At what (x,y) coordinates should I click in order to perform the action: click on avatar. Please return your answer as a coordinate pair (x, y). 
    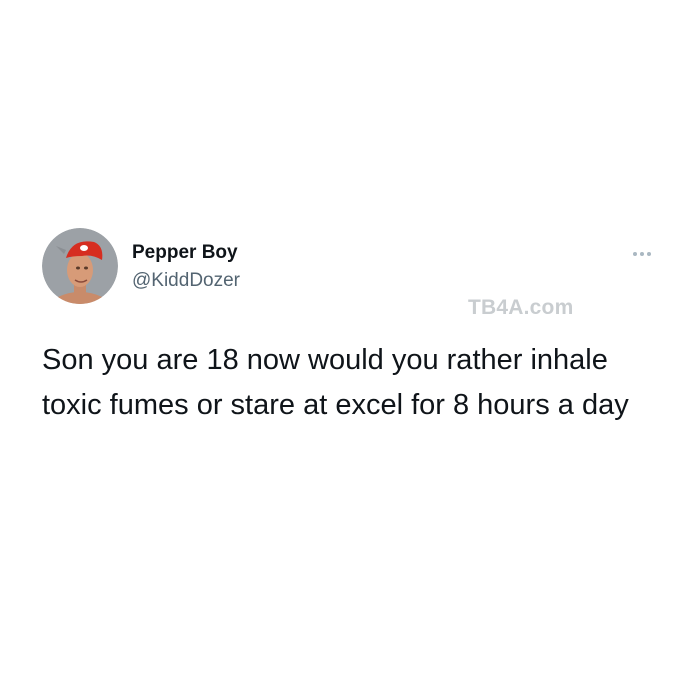
    Looking at the image, I should click on (80, 266).